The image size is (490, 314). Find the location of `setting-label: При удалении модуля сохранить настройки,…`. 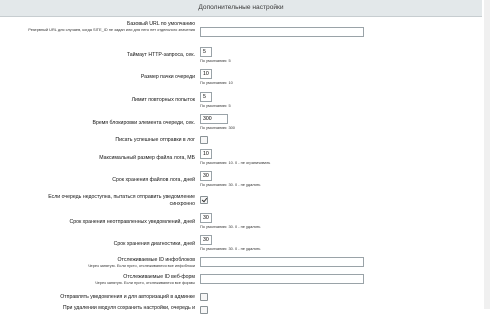

setting-label: При удалении модуля сохранить настройки,… is located at coordinates (128, 308).